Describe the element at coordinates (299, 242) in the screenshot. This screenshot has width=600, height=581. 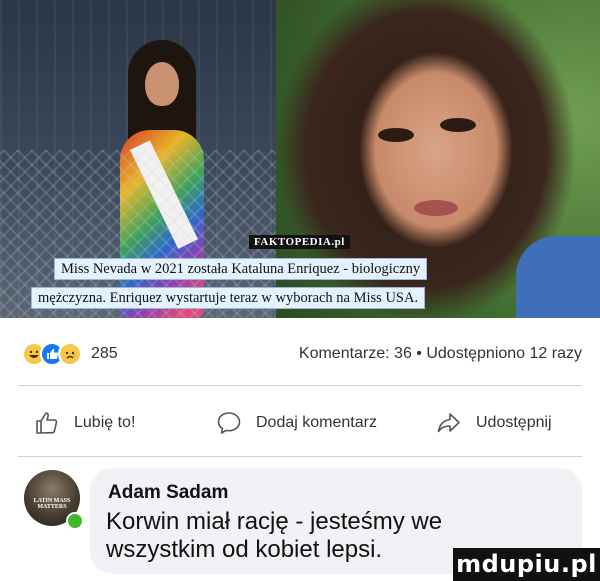
I see `caption-brand: FAKTOPEDIA.pl` at that location.